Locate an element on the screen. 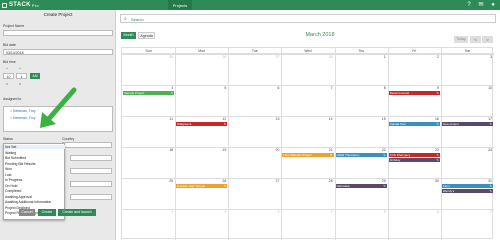 Image resolution: width=500 pixels, height=240 pixels. day-number: 21 is located at coordinates (328, 150).